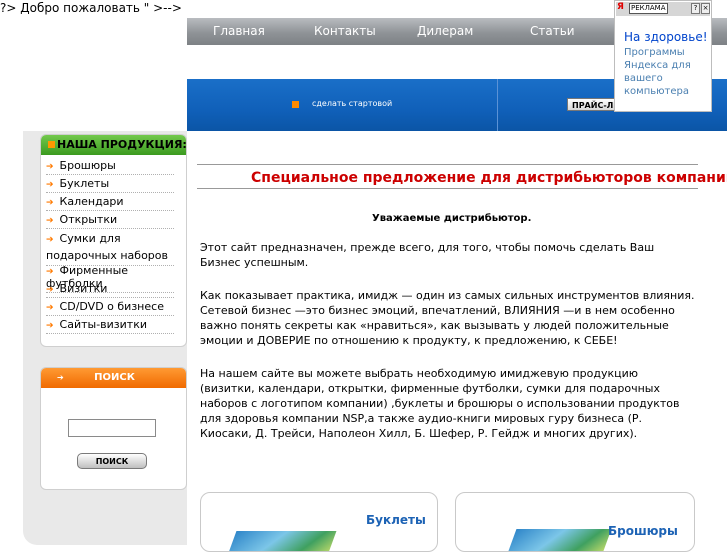 This screenshot has height=552, width=727. What do you see at coordinates (497, 105) in the screenshot?
I see `band-divider` at bounding box center [497, 105].